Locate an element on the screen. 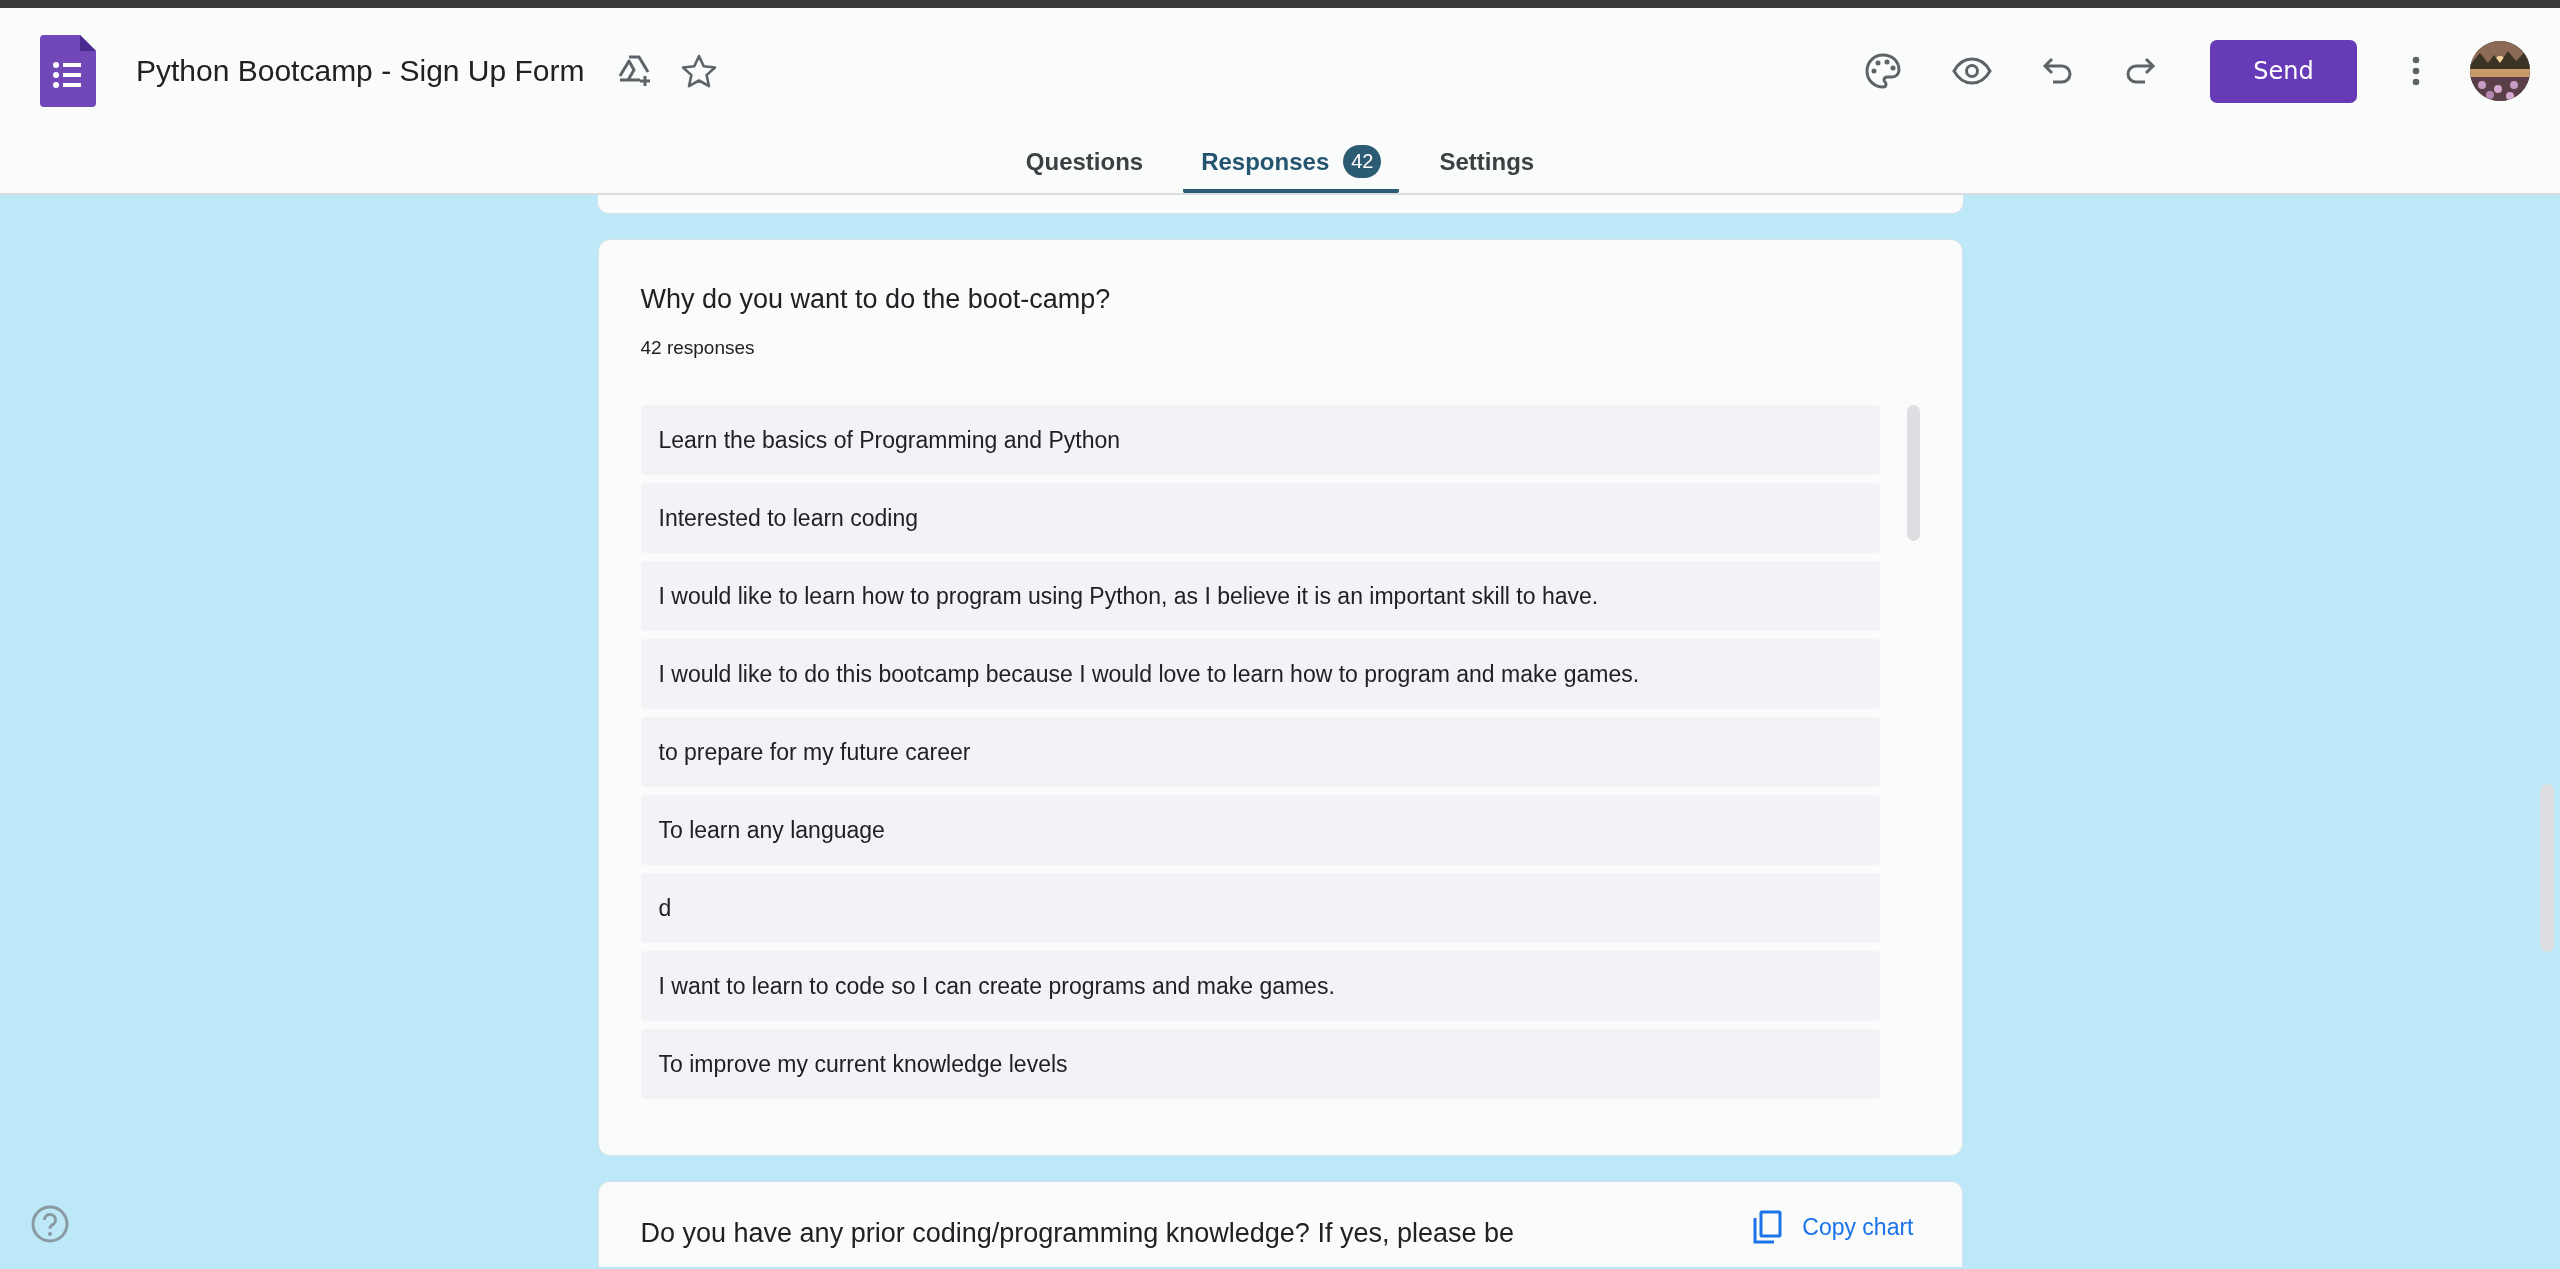 The width and height of the screenshot is (2560, 1269). preview-eye-icon is located at coordinates (1972, 71).